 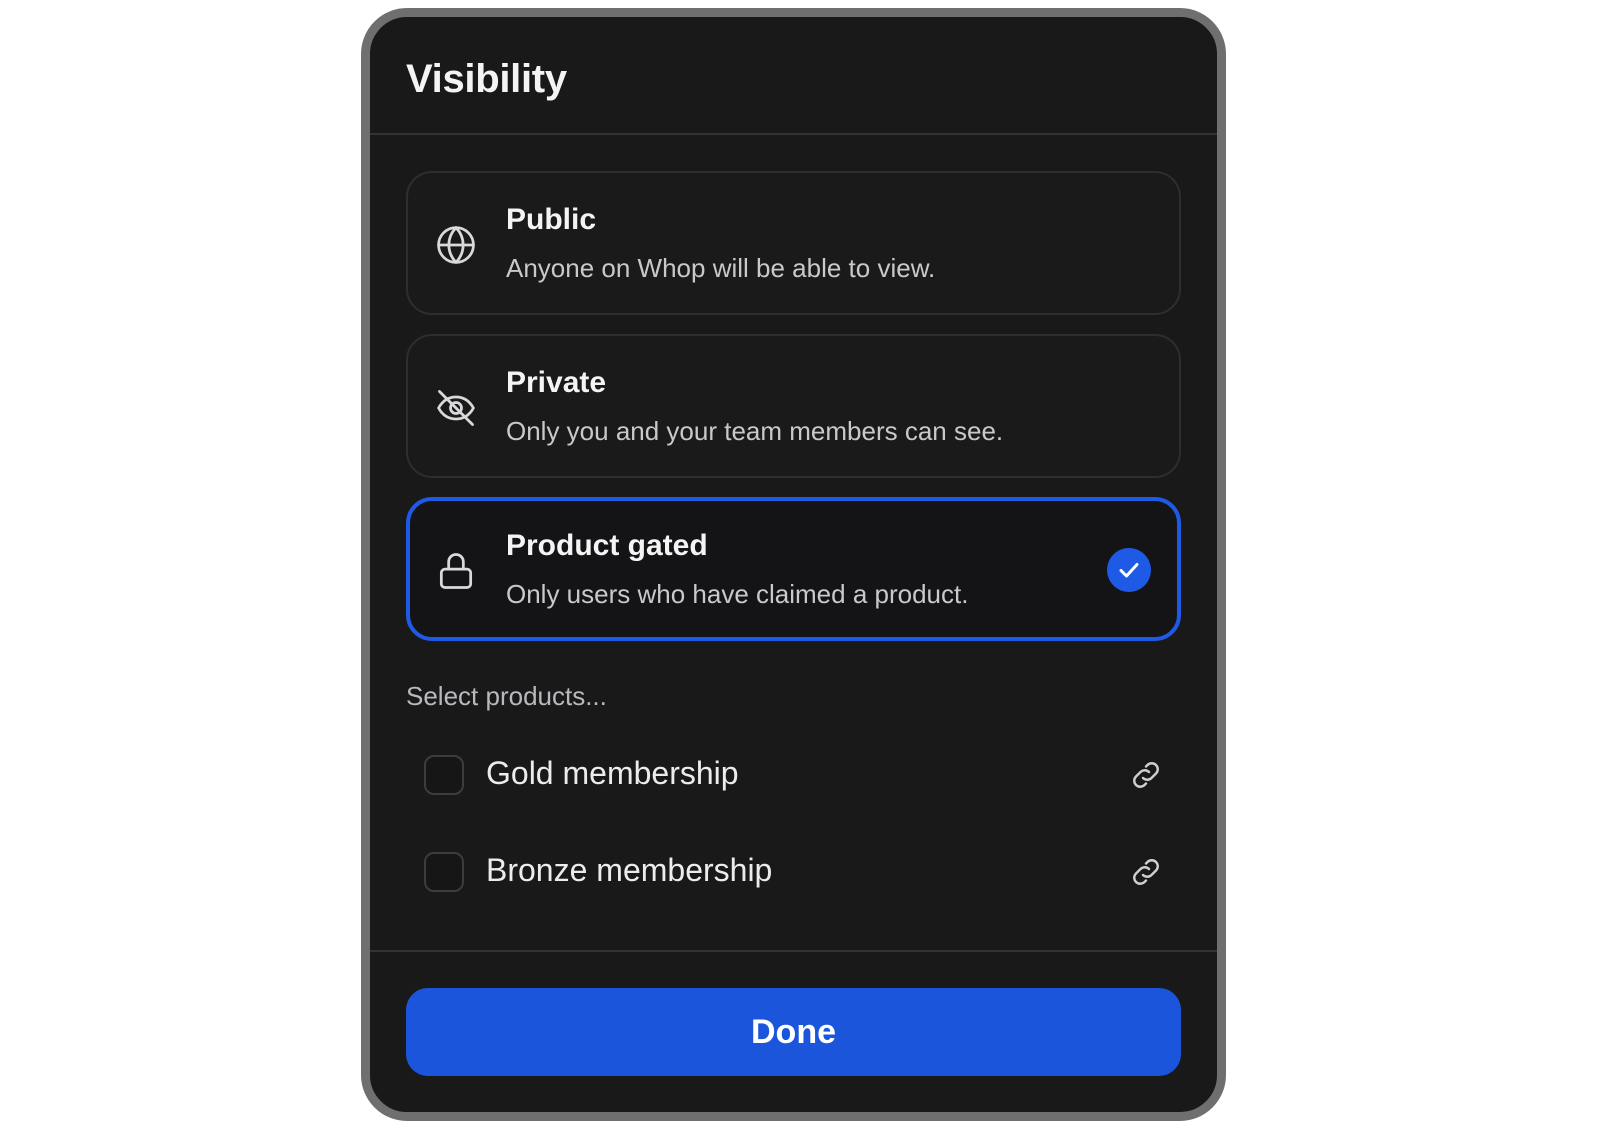 I want to click on modal-title: Visibility, so click(x=486, y=79).